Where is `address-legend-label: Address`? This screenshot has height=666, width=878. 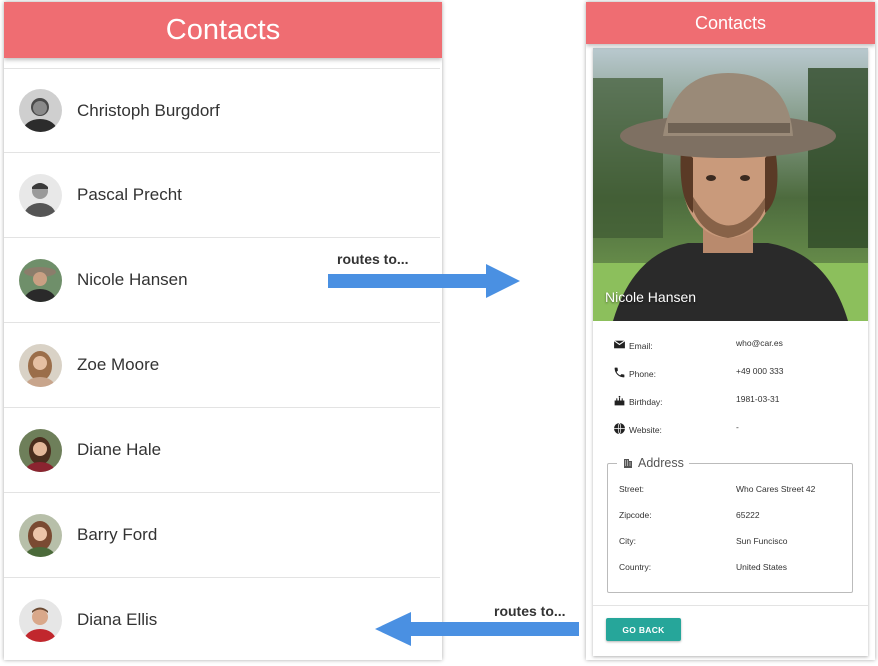
address-legend-label: Address is located at coordinates (661, 463).